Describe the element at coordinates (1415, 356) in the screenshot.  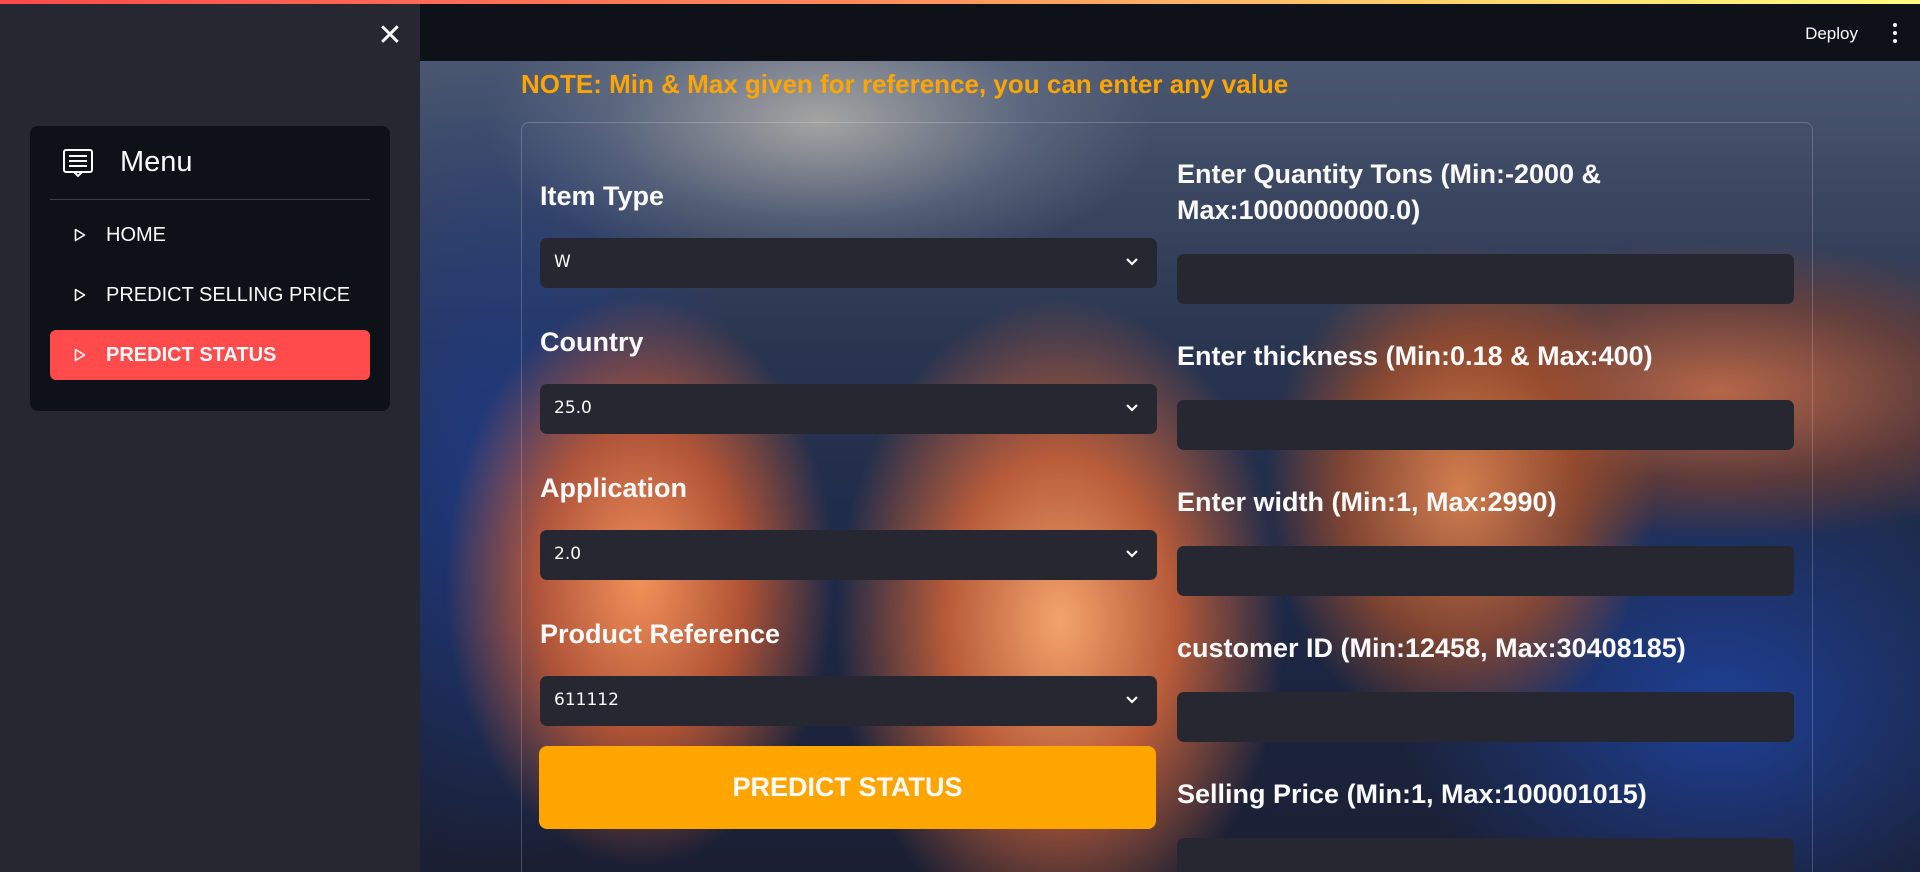
I see `thickness-label: Enter thickness (Min:0.18 & Max:400)` at that location.